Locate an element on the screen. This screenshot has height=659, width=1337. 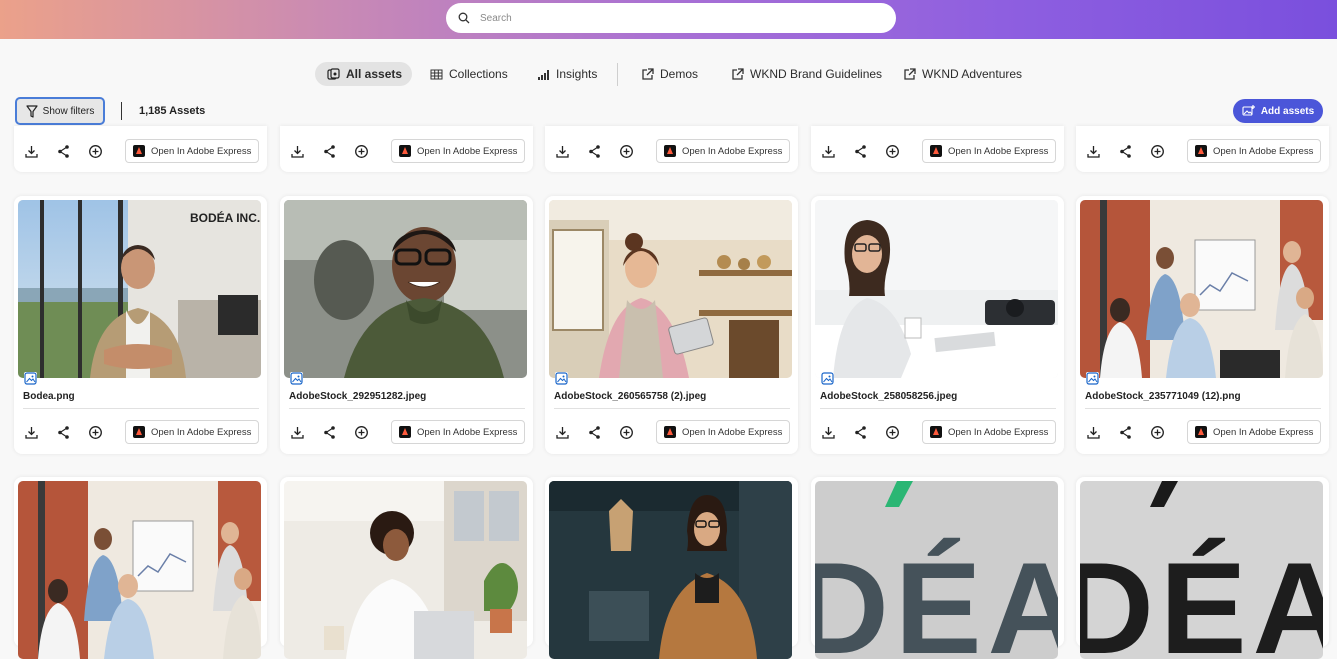
office-meeting-image is located at coordinates (139, 570).